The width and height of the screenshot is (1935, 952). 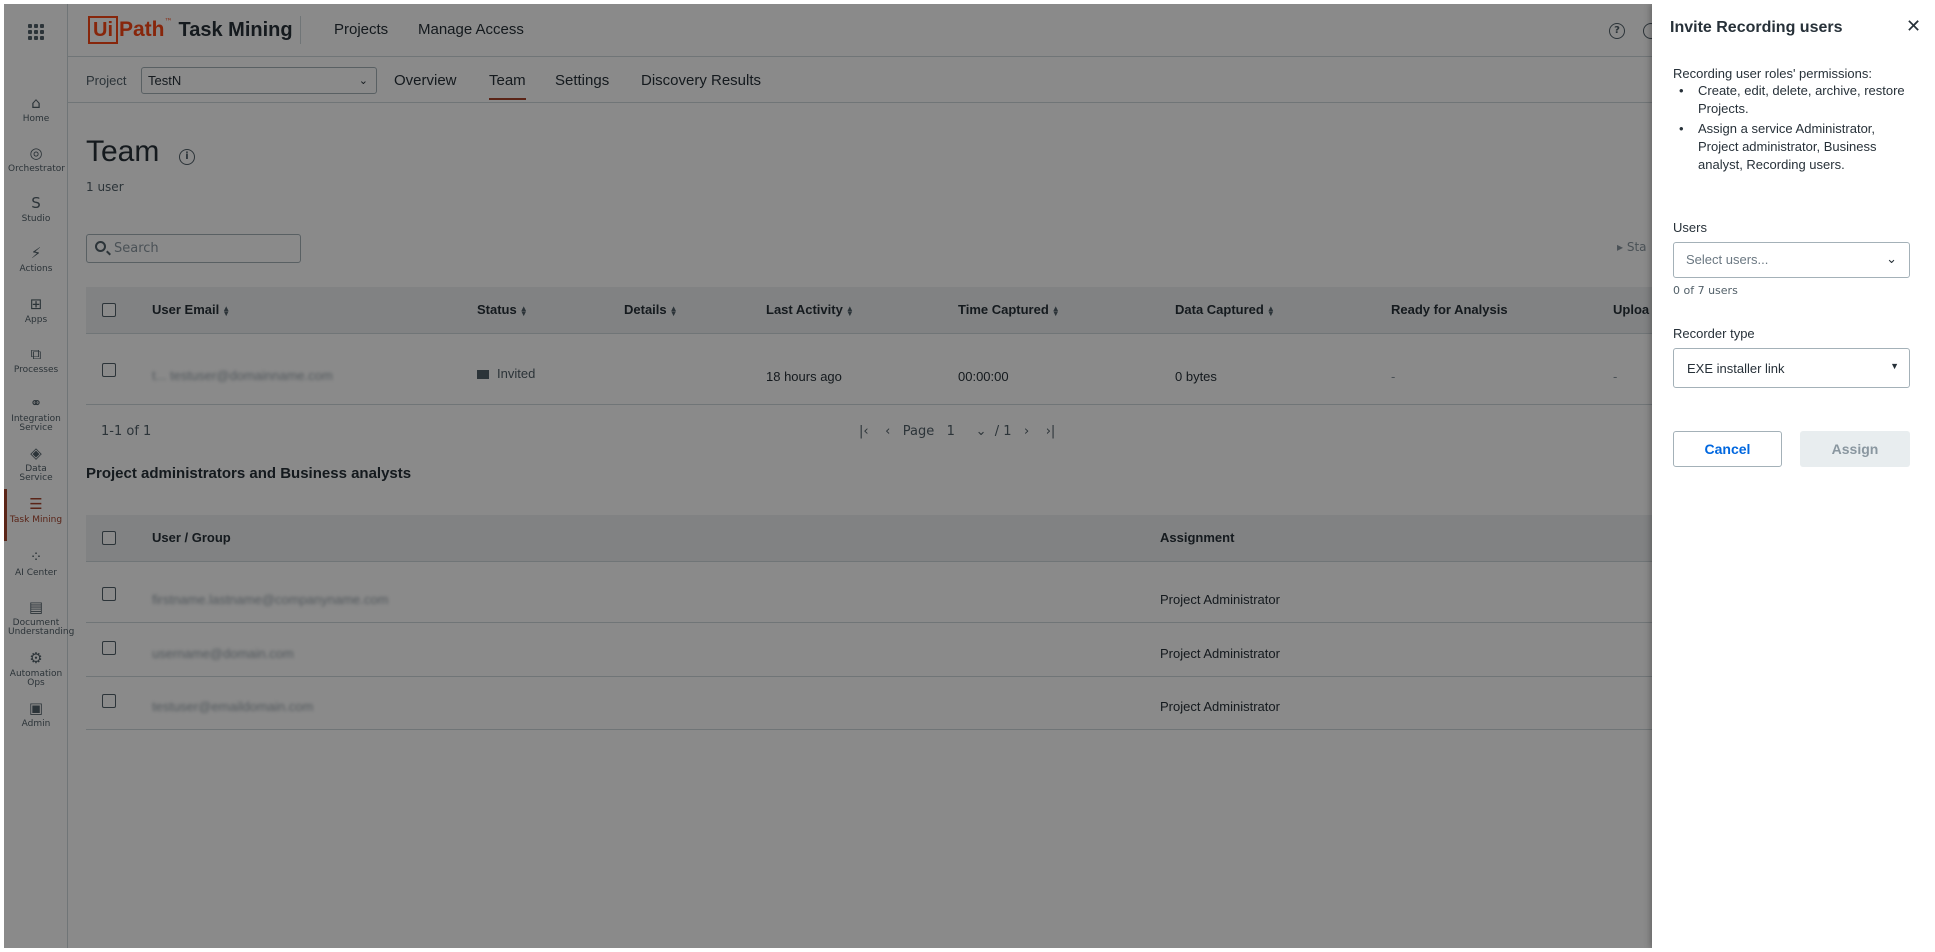 What do you see at coordinates (1727, 449) in the screenshot?
I see `cancel-button: Cancel` at bounding box center [1727, 449].